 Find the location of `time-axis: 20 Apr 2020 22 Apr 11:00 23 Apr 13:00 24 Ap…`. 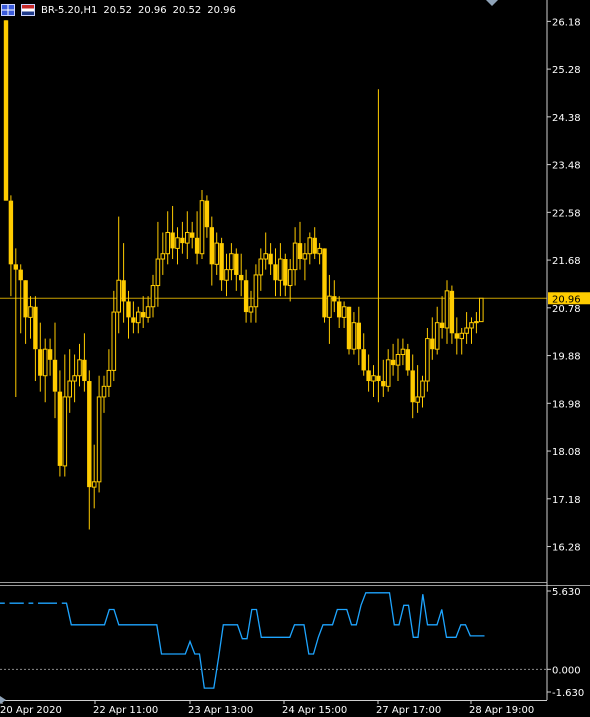

time-axis: 20 Apr 2020 22 Apr 11:00 23 Apr 13:00 24 Ap… is located at coordinates (273, 706).